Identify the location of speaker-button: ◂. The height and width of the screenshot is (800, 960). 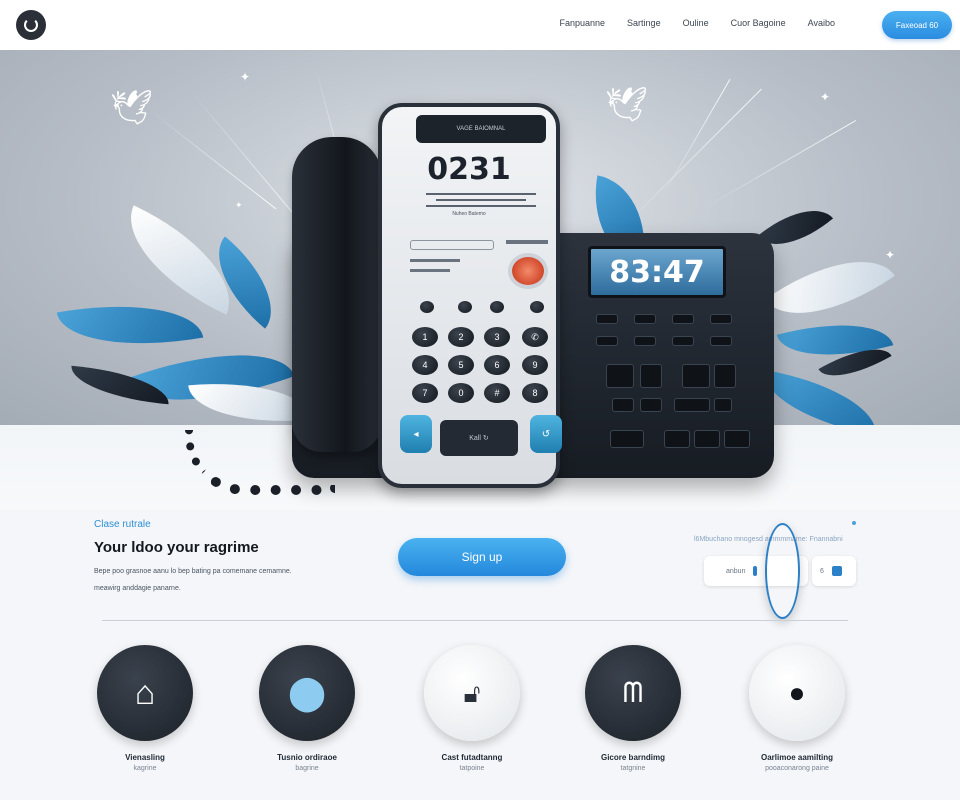
(416, 434).